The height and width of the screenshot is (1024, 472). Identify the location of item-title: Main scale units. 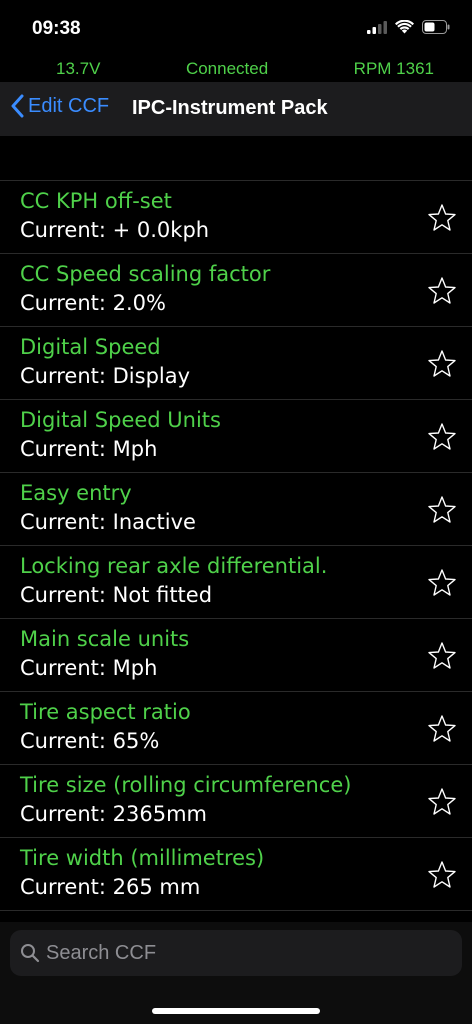
(105, 639).